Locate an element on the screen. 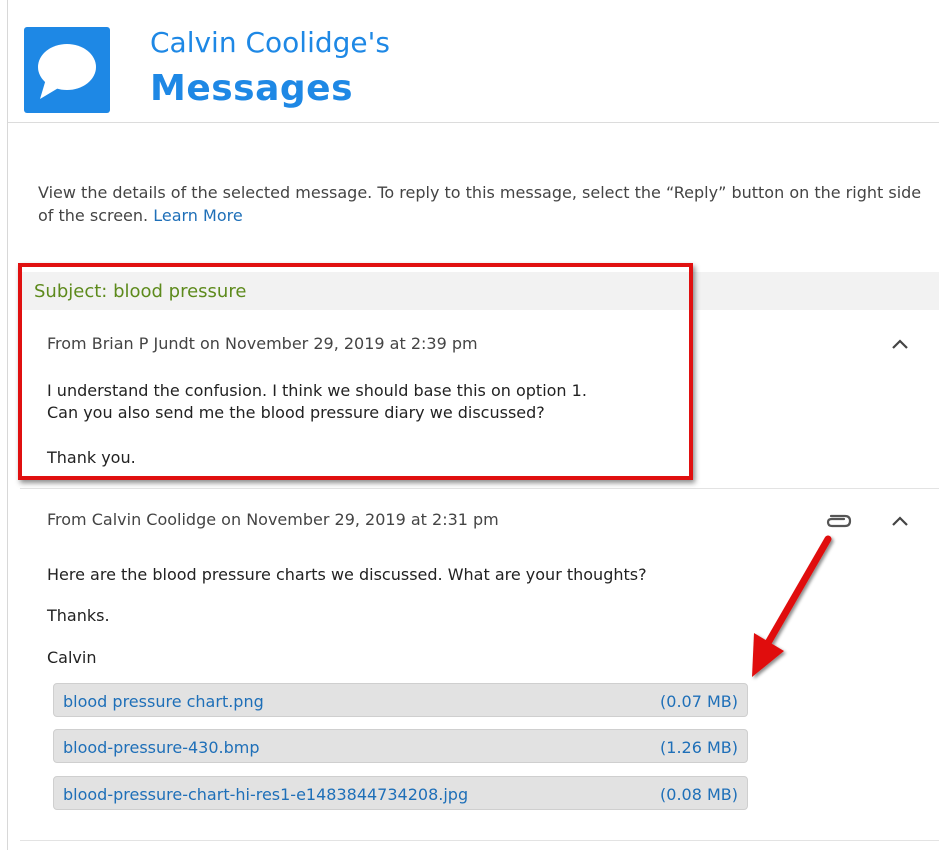  message-signoff: Thank you. is located at coordinates (91, 457).